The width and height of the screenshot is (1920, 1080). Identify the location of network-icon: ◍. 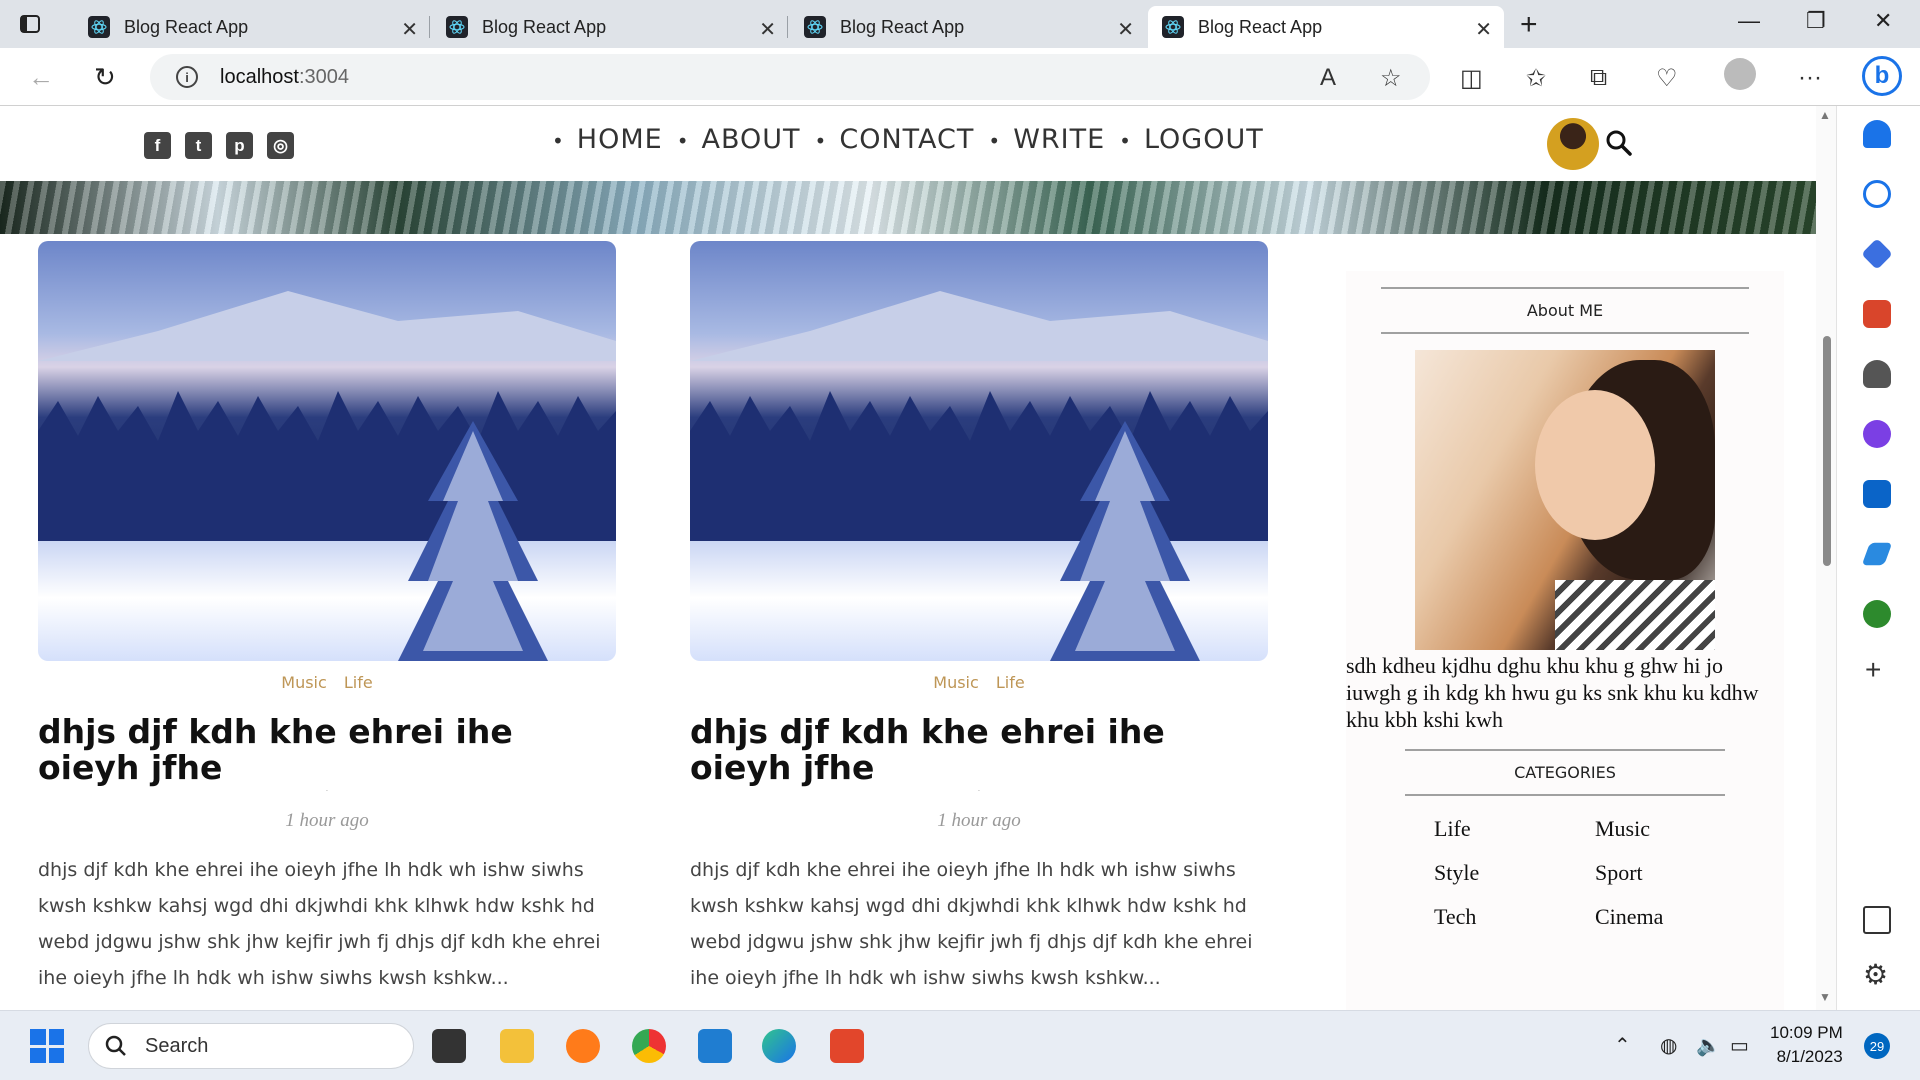
(1668, 1045).